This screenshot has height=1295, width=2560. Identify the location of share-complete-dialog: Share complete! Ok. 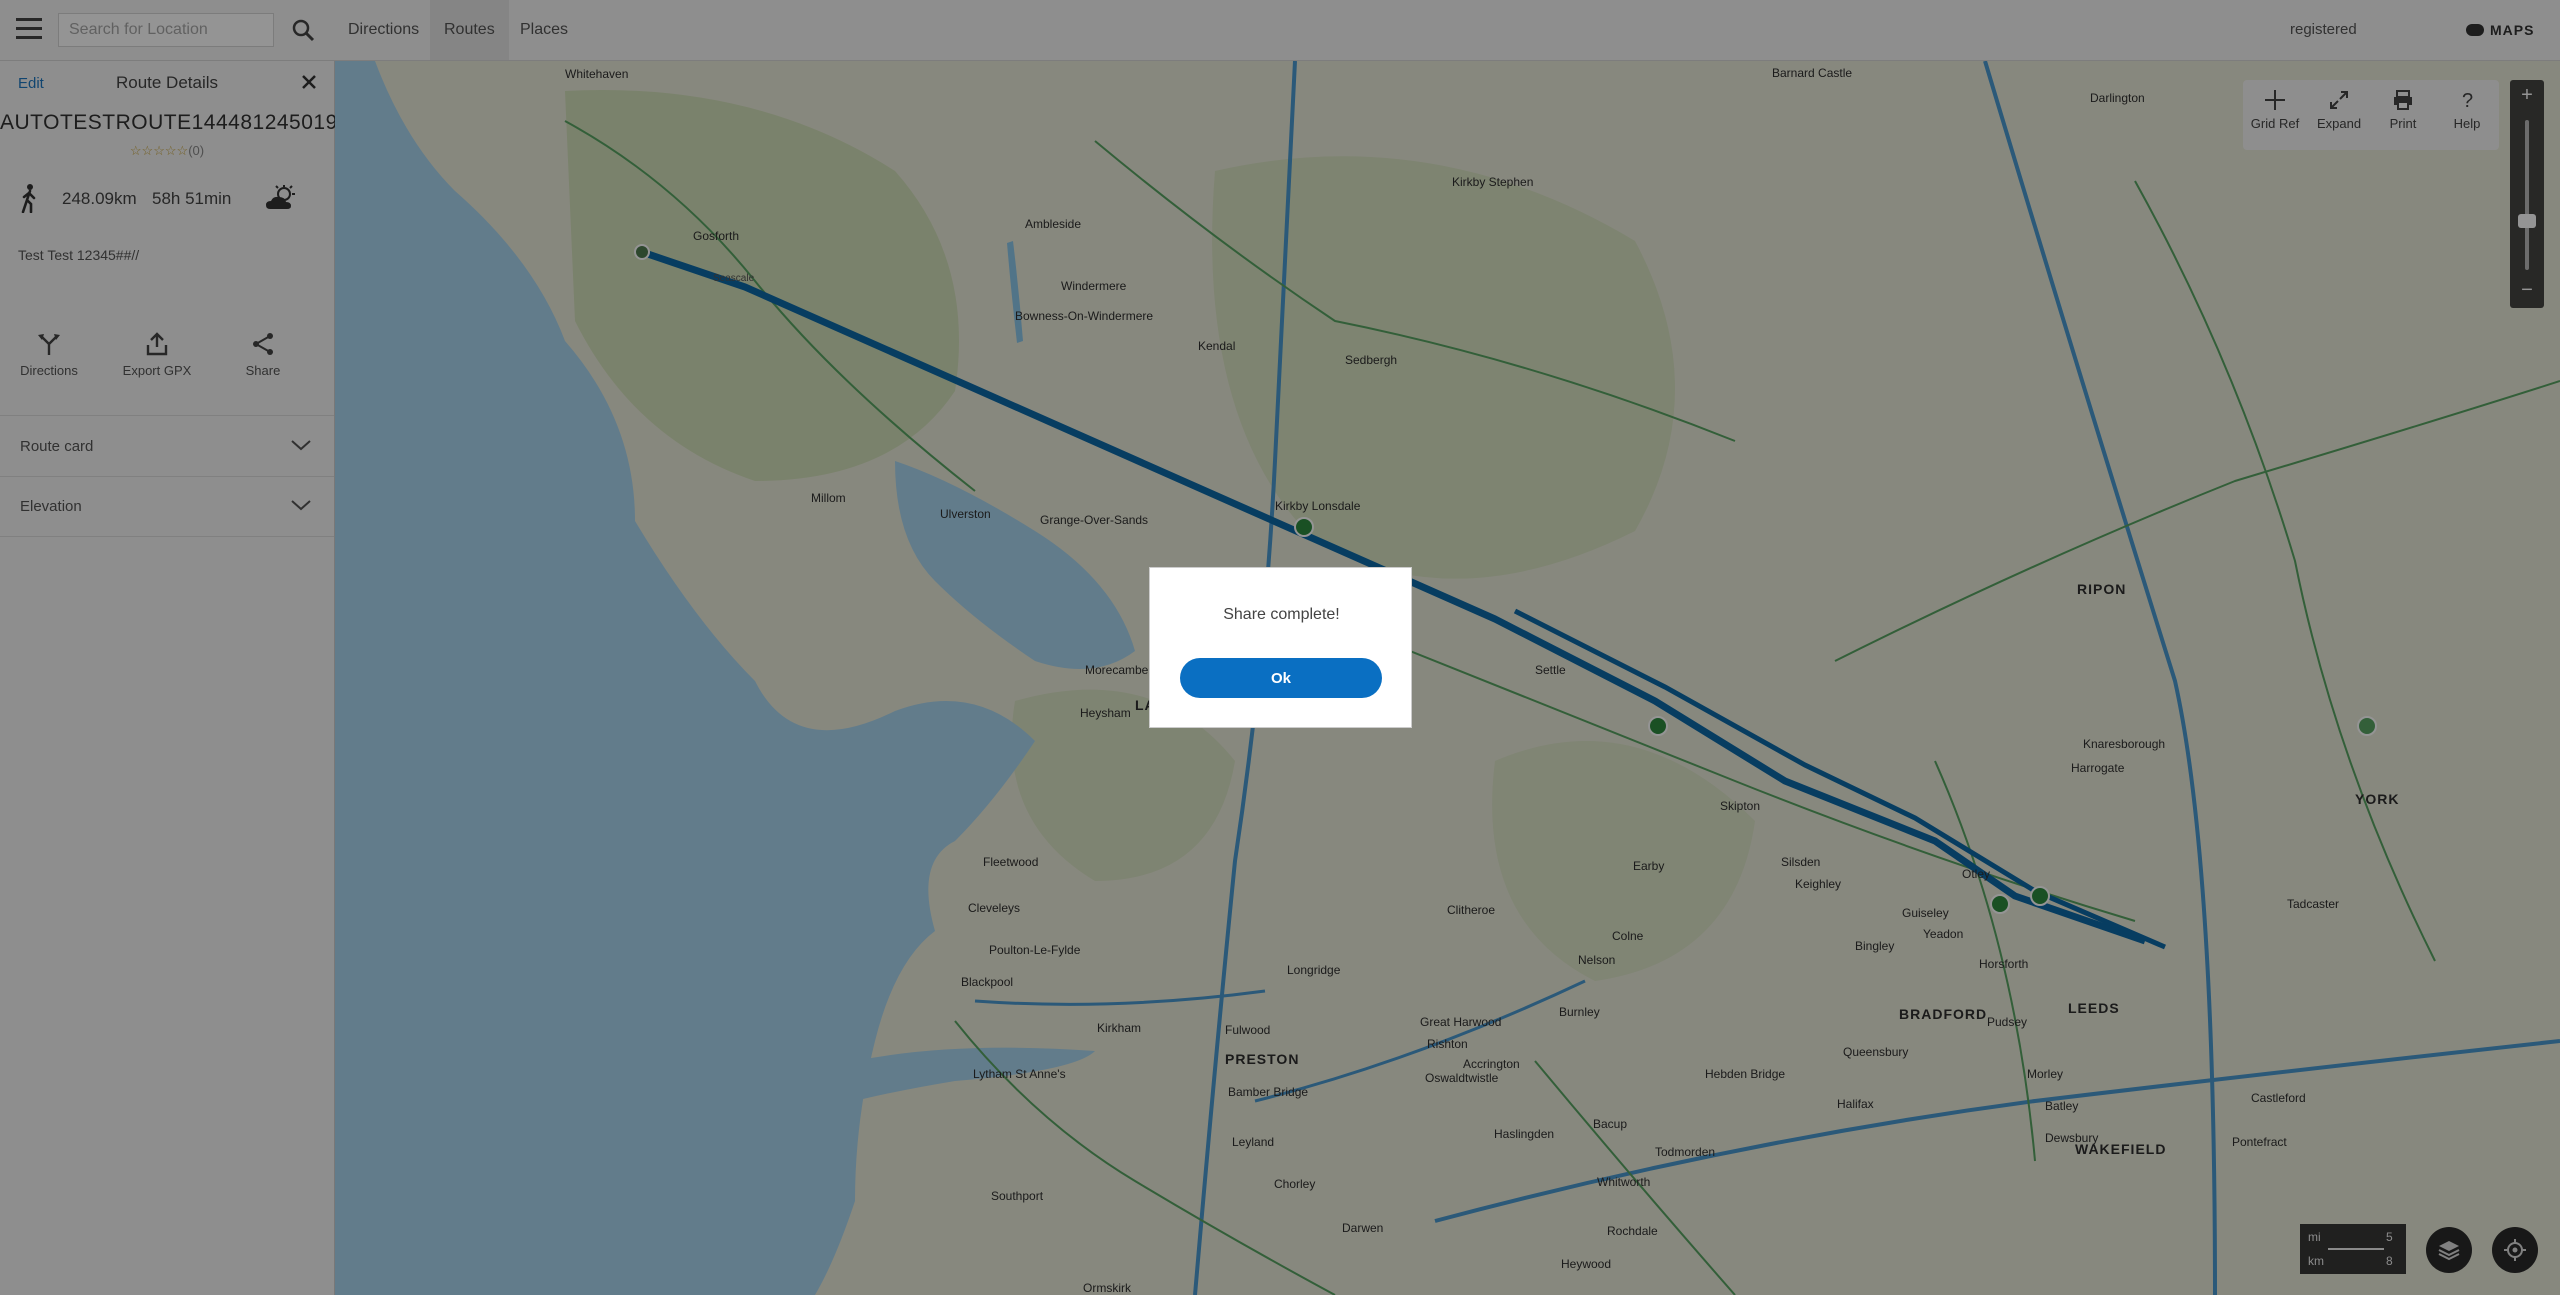
(1280, 647).